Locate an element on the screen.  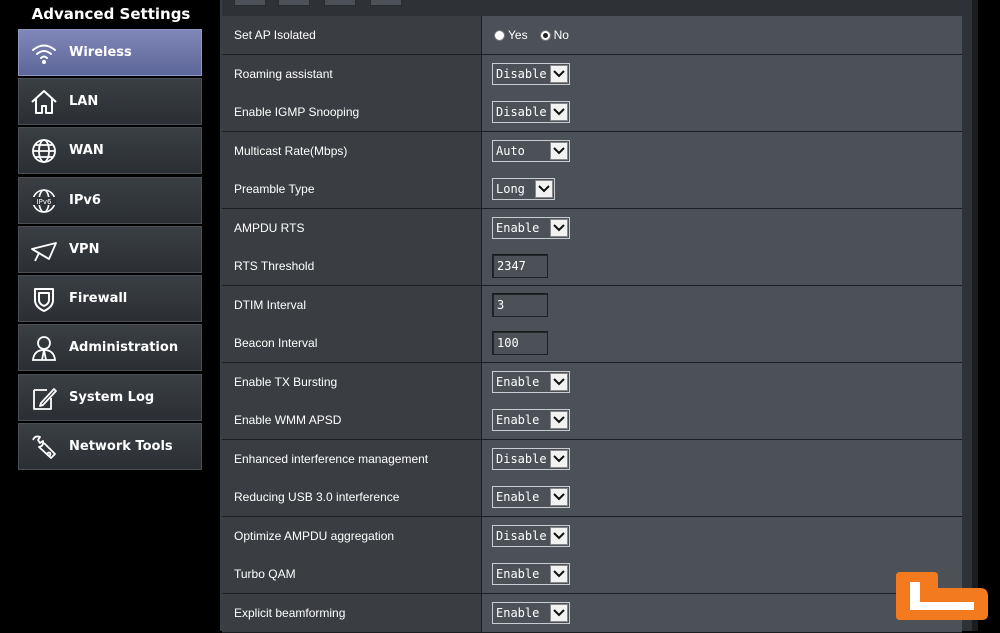
ap-isolated-yes-radio is located at coordinates (499, 35).